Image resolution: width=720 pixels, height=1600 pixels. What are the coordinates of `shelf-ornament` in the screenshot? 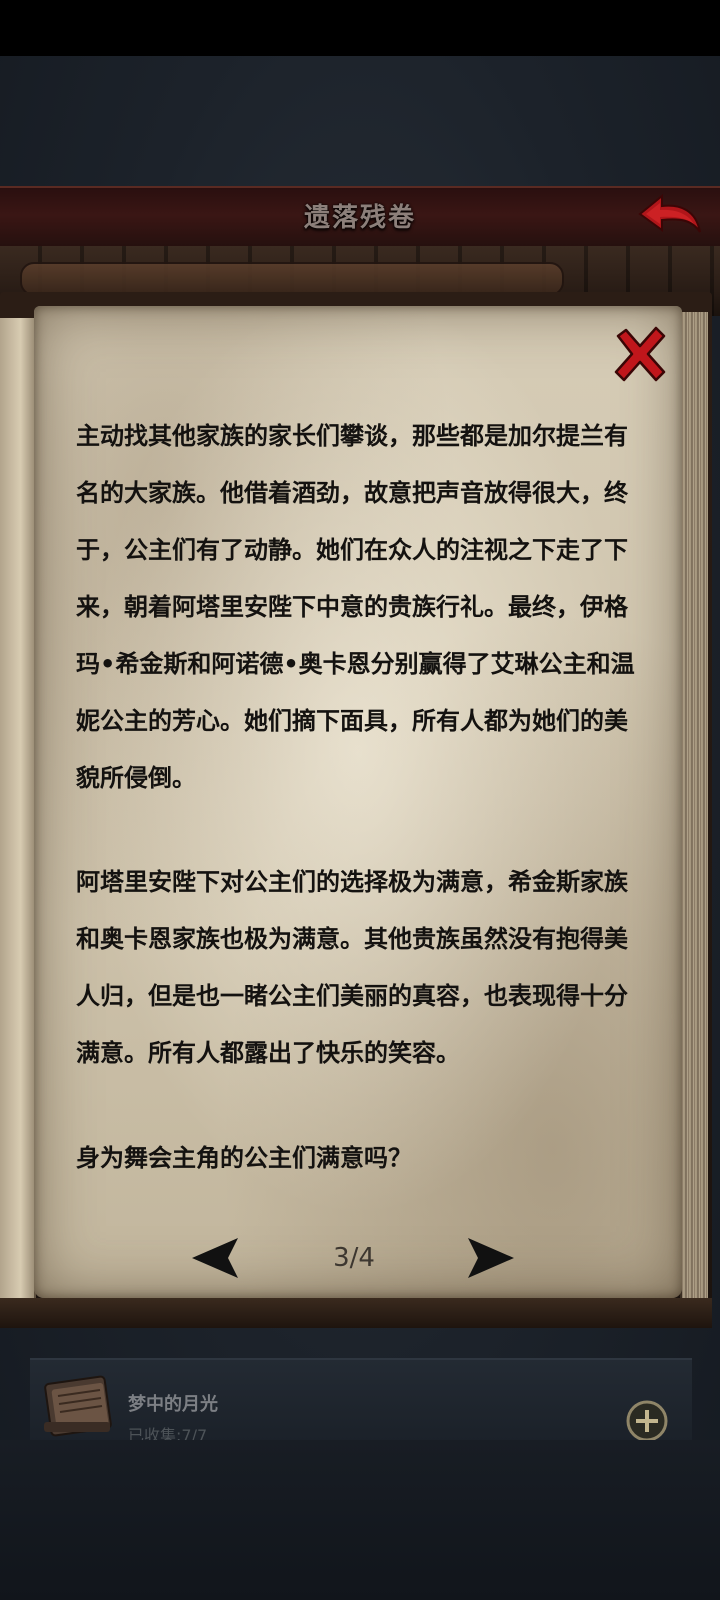 It's located at (292, 279).